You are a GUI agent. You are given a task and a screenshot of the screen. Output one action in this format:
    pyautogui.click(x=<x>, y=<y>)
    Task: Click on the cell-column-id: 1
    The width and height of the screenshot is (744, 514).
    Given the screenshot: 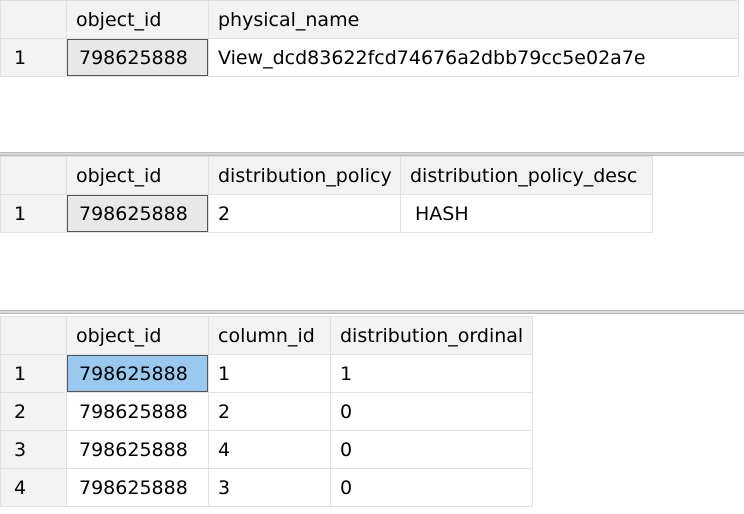 What is the action you would take?
    pyautogui.click(x=269, y=373)
    